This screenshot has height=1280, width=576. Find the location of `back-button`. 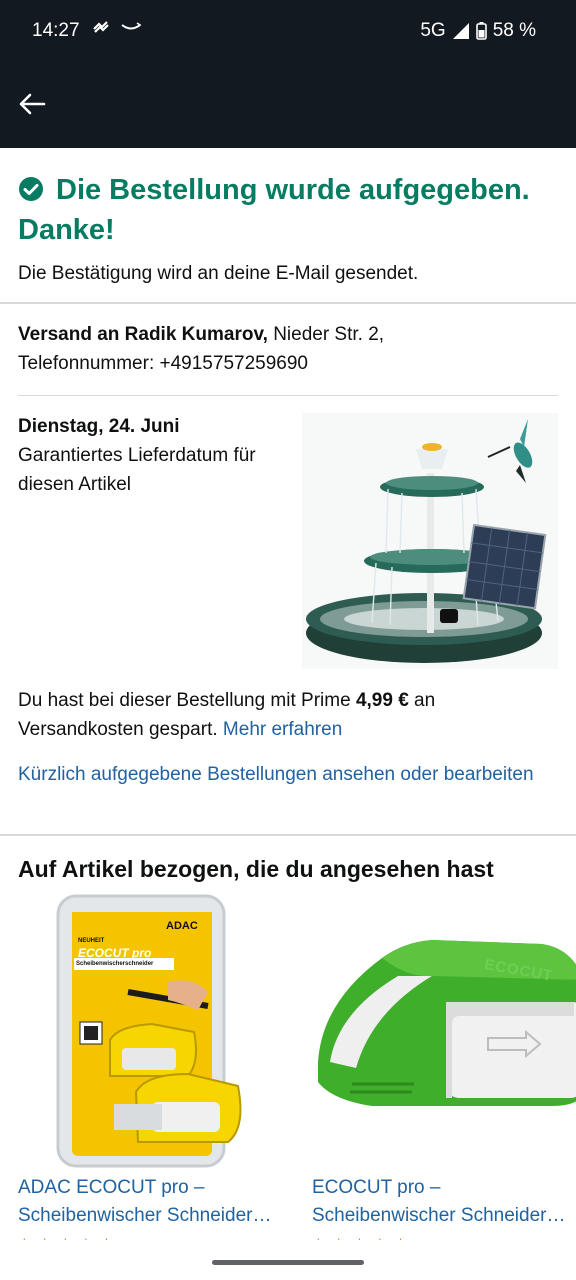

back-button is located at coordinates (32, 104).